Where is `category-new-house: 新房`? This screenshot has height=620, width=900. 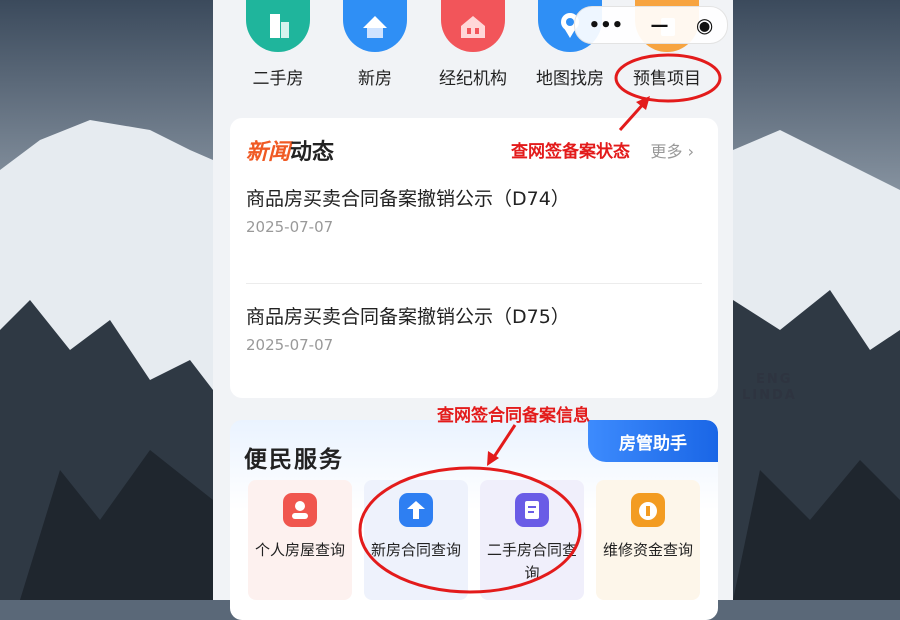 category-new-house: 新房 is located at coordinates (375, 44).